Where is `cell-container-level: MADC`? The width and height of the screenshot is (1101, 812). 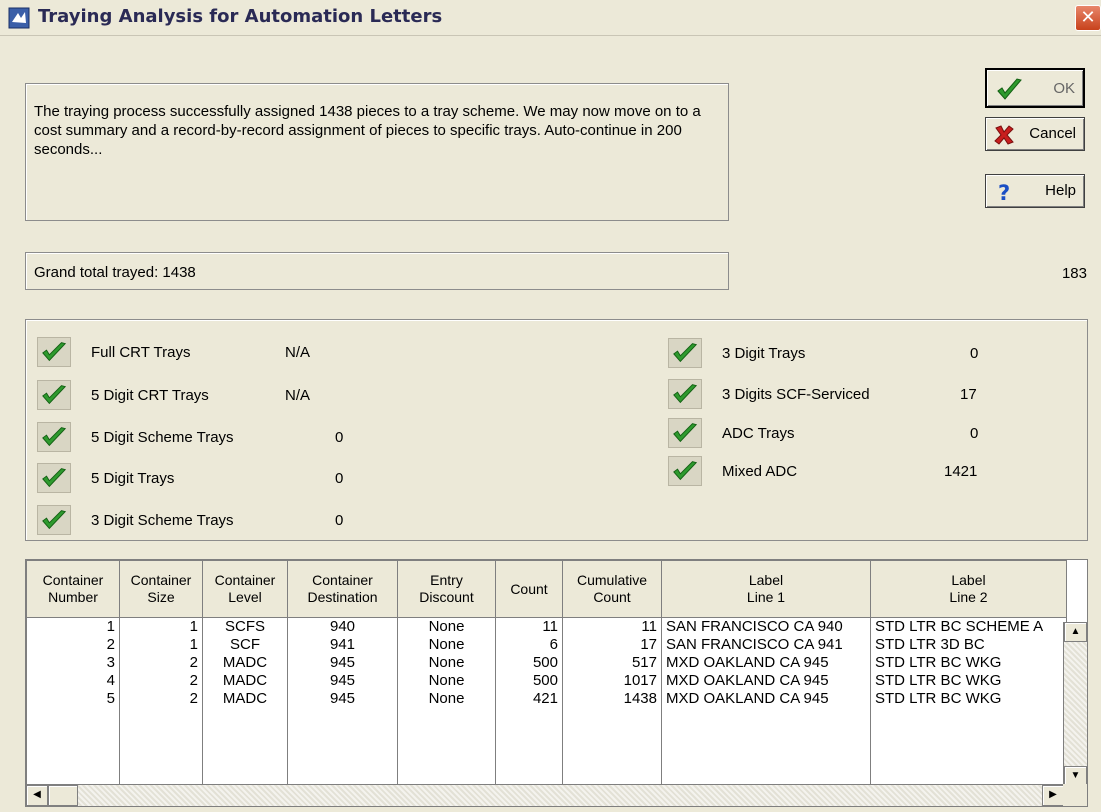
cell-container-level: MADC is located at coordinates (245, 662).